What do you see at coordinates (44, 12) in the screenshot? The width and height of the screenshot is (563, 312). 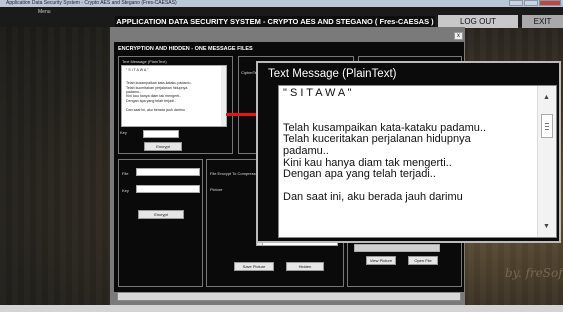 I see `menu-item: Menu` at bounding box center [44, 12].